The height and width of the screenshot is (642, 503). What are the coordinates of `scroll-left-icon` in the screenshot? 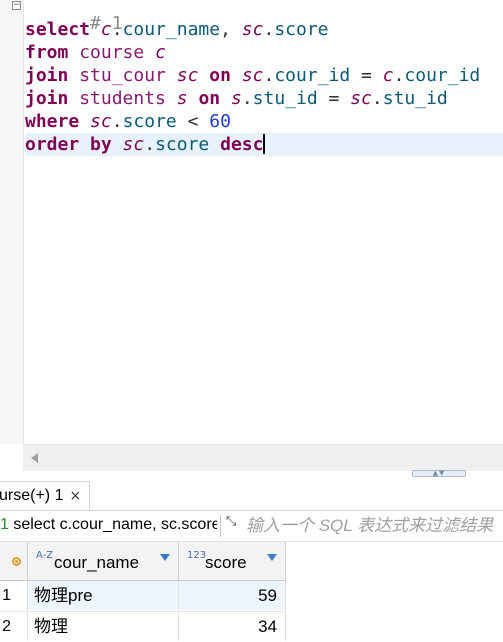 It's located at (34, 458).